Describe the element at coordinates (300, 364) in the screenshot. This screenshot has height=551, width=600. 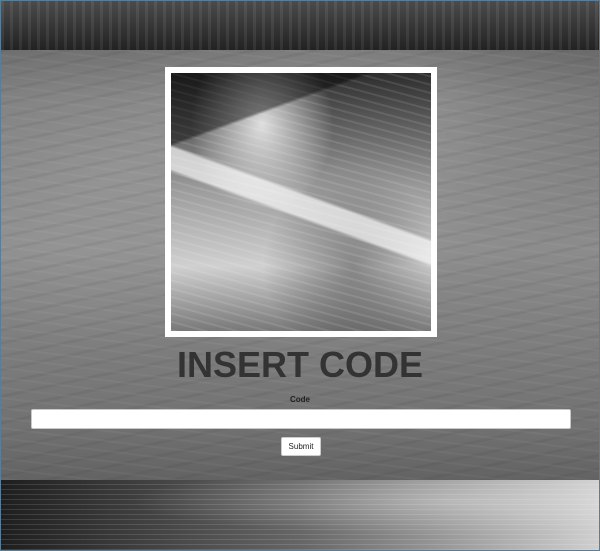
I see `page-title: INSERT CODE` at that location.